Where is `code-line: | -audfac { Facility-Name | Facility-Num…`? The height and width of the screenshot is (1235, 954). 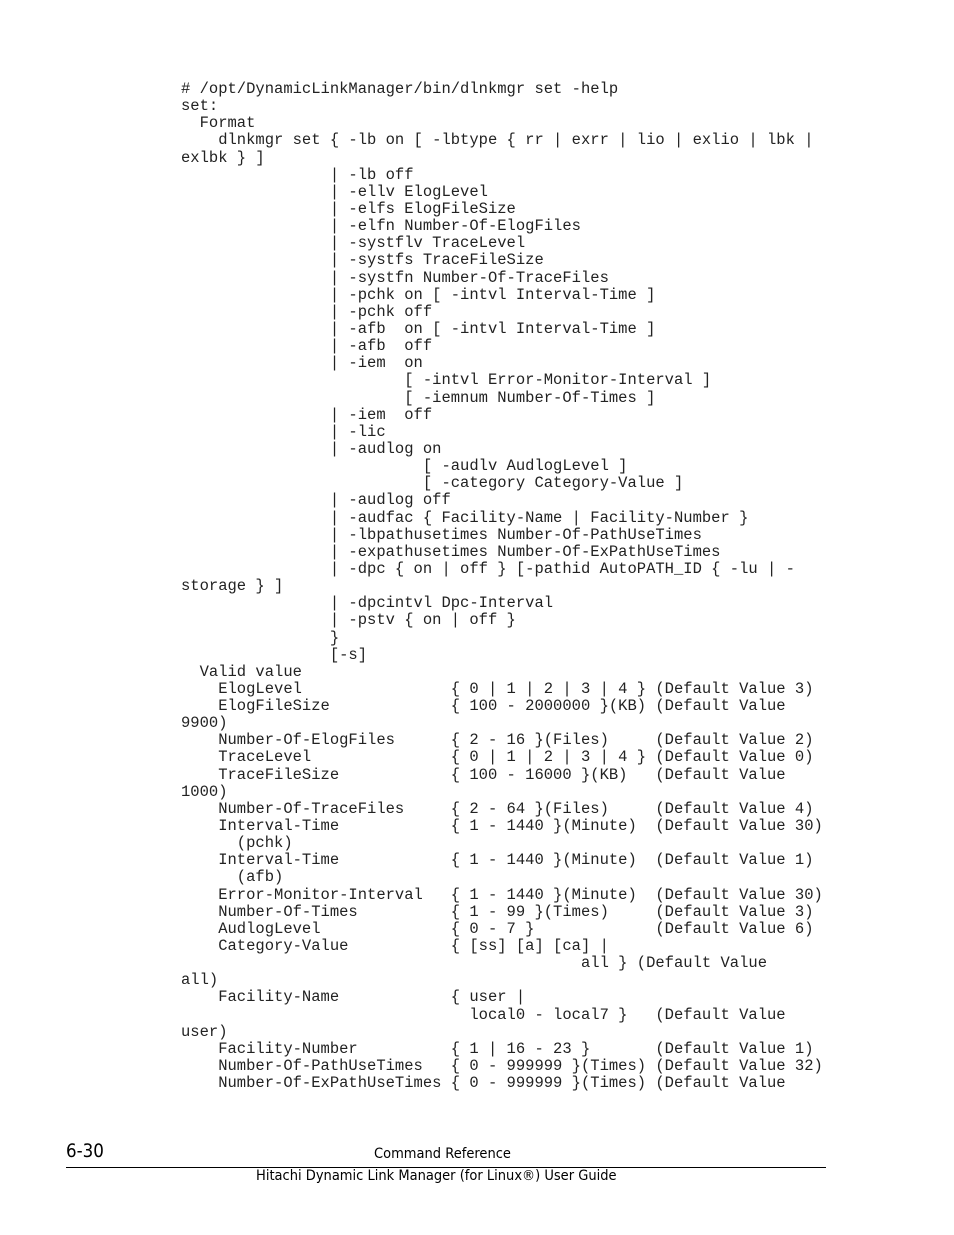
code-line: | -audfac { Facility-Name | Facility-Num… is located at coordinates (465, 517).